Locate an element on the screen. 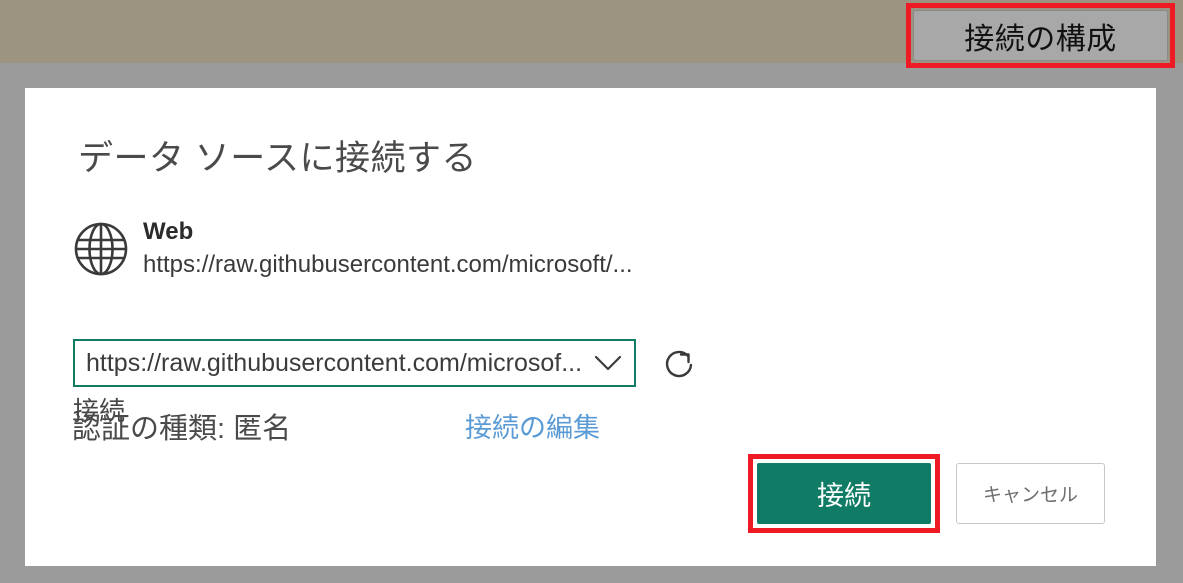  configure-connection-label: 接続の構成 is located at coordinates (1040, 39).